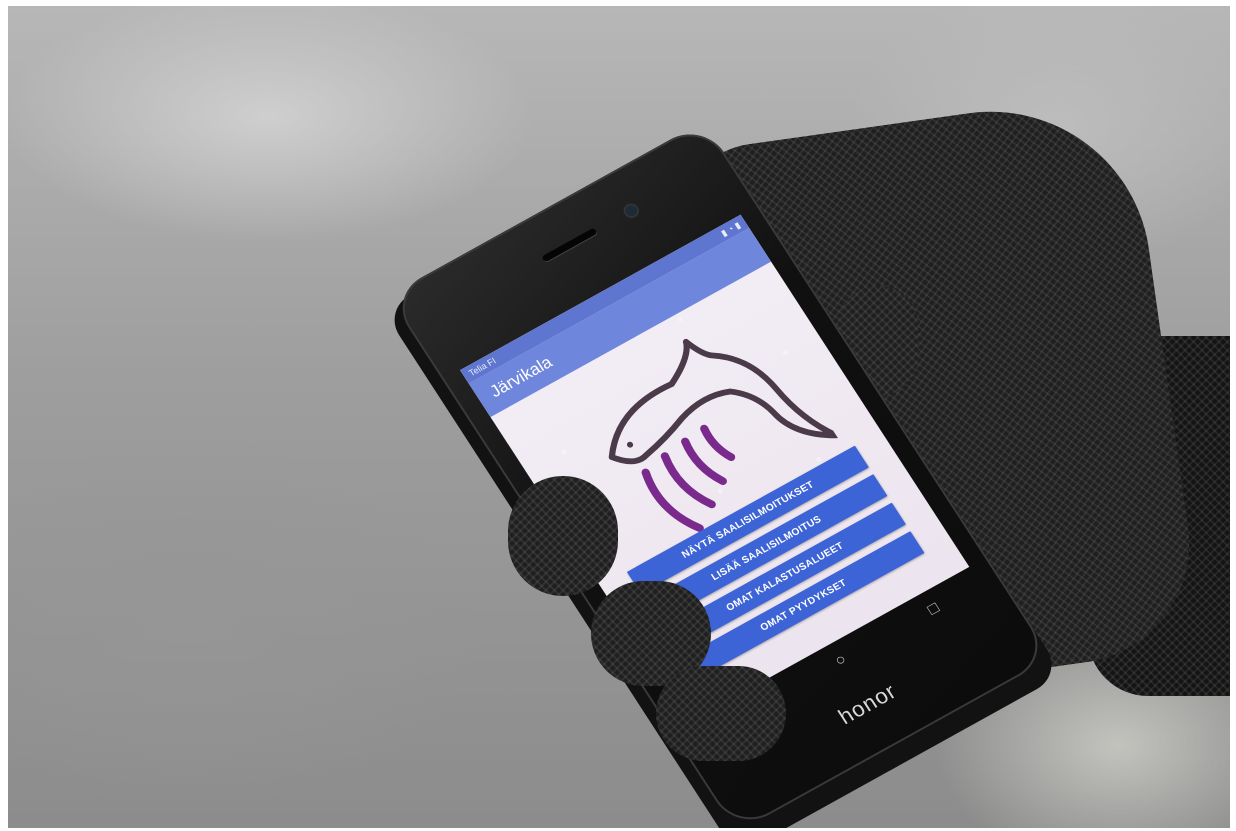 The height and width of the screenshot is (831, 1236). I want to click on recent-apps-icon: □, so click(934, 609).